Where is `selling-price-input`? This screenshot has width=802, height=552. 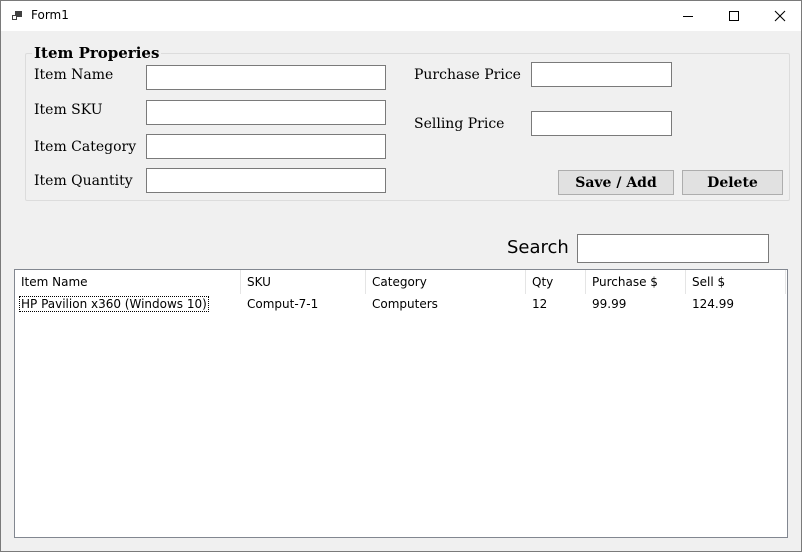
selling-price-input is located at coordinates (601, 123).